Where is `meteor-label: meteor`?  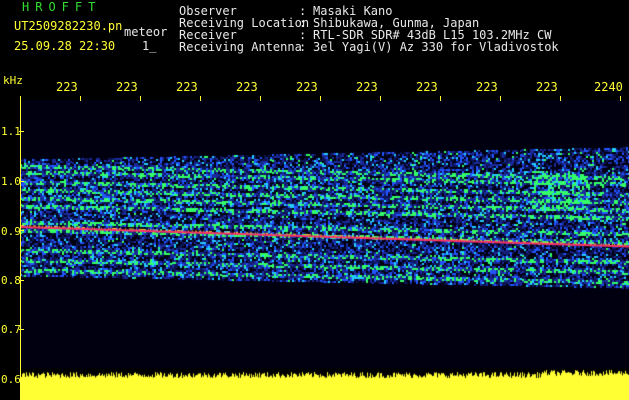
meteor-label: meteor is located at coordinates (146, 32).